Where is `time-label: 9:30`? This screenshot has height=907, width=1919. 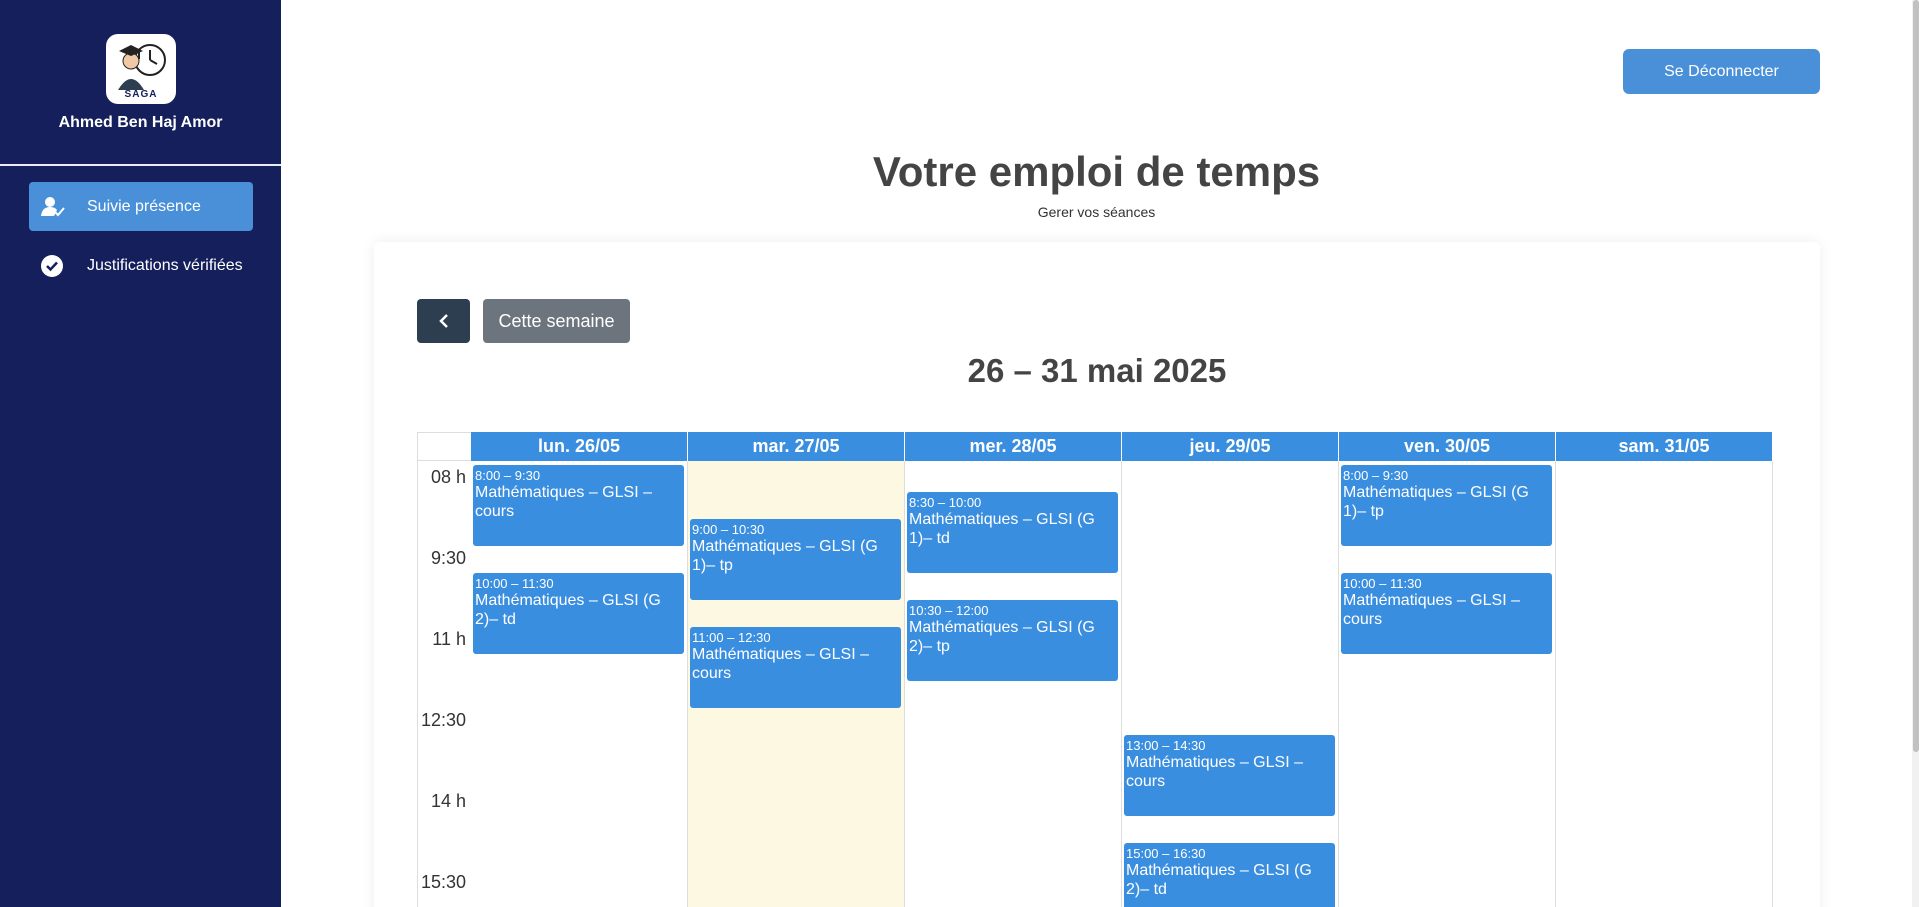
time-label: 9:30 is located at coordinates (448, 558).